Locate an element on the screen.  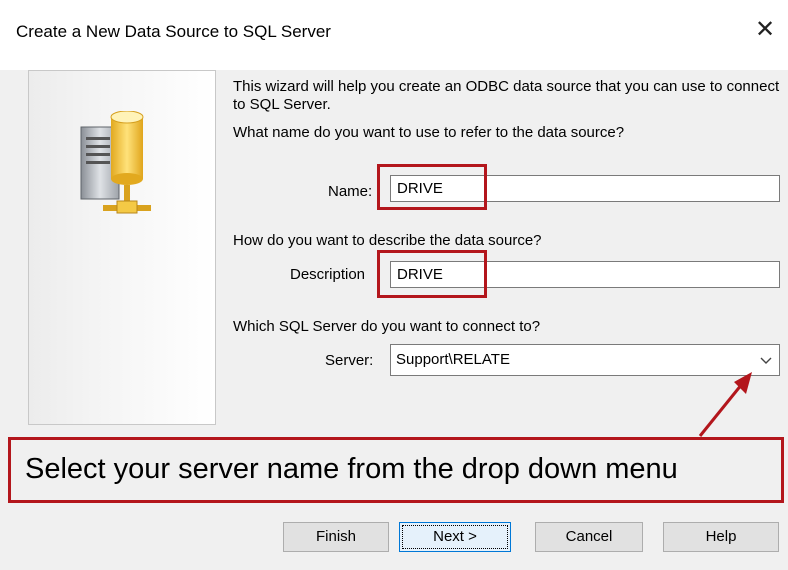
finish-button: Finish is located at coordinates (336, 537).